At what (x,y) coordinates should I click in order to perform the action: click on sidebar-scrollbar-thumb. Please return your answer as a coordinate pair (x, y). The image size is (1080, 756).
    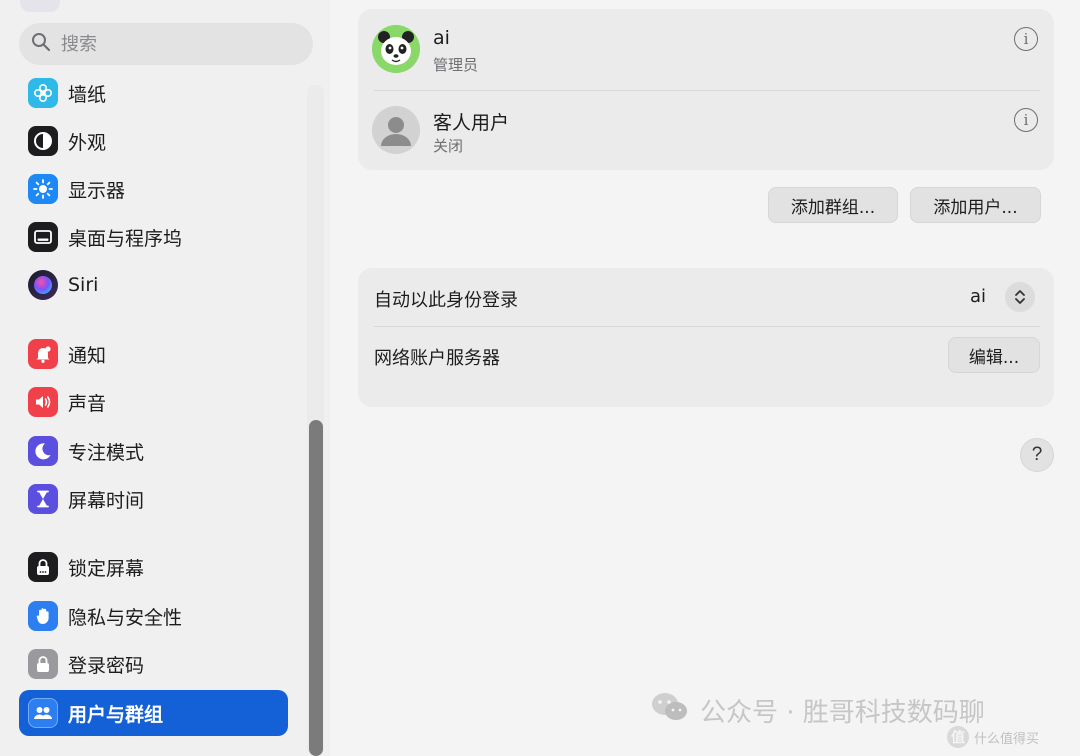
    Looking at the image, I should click on (316, 588).